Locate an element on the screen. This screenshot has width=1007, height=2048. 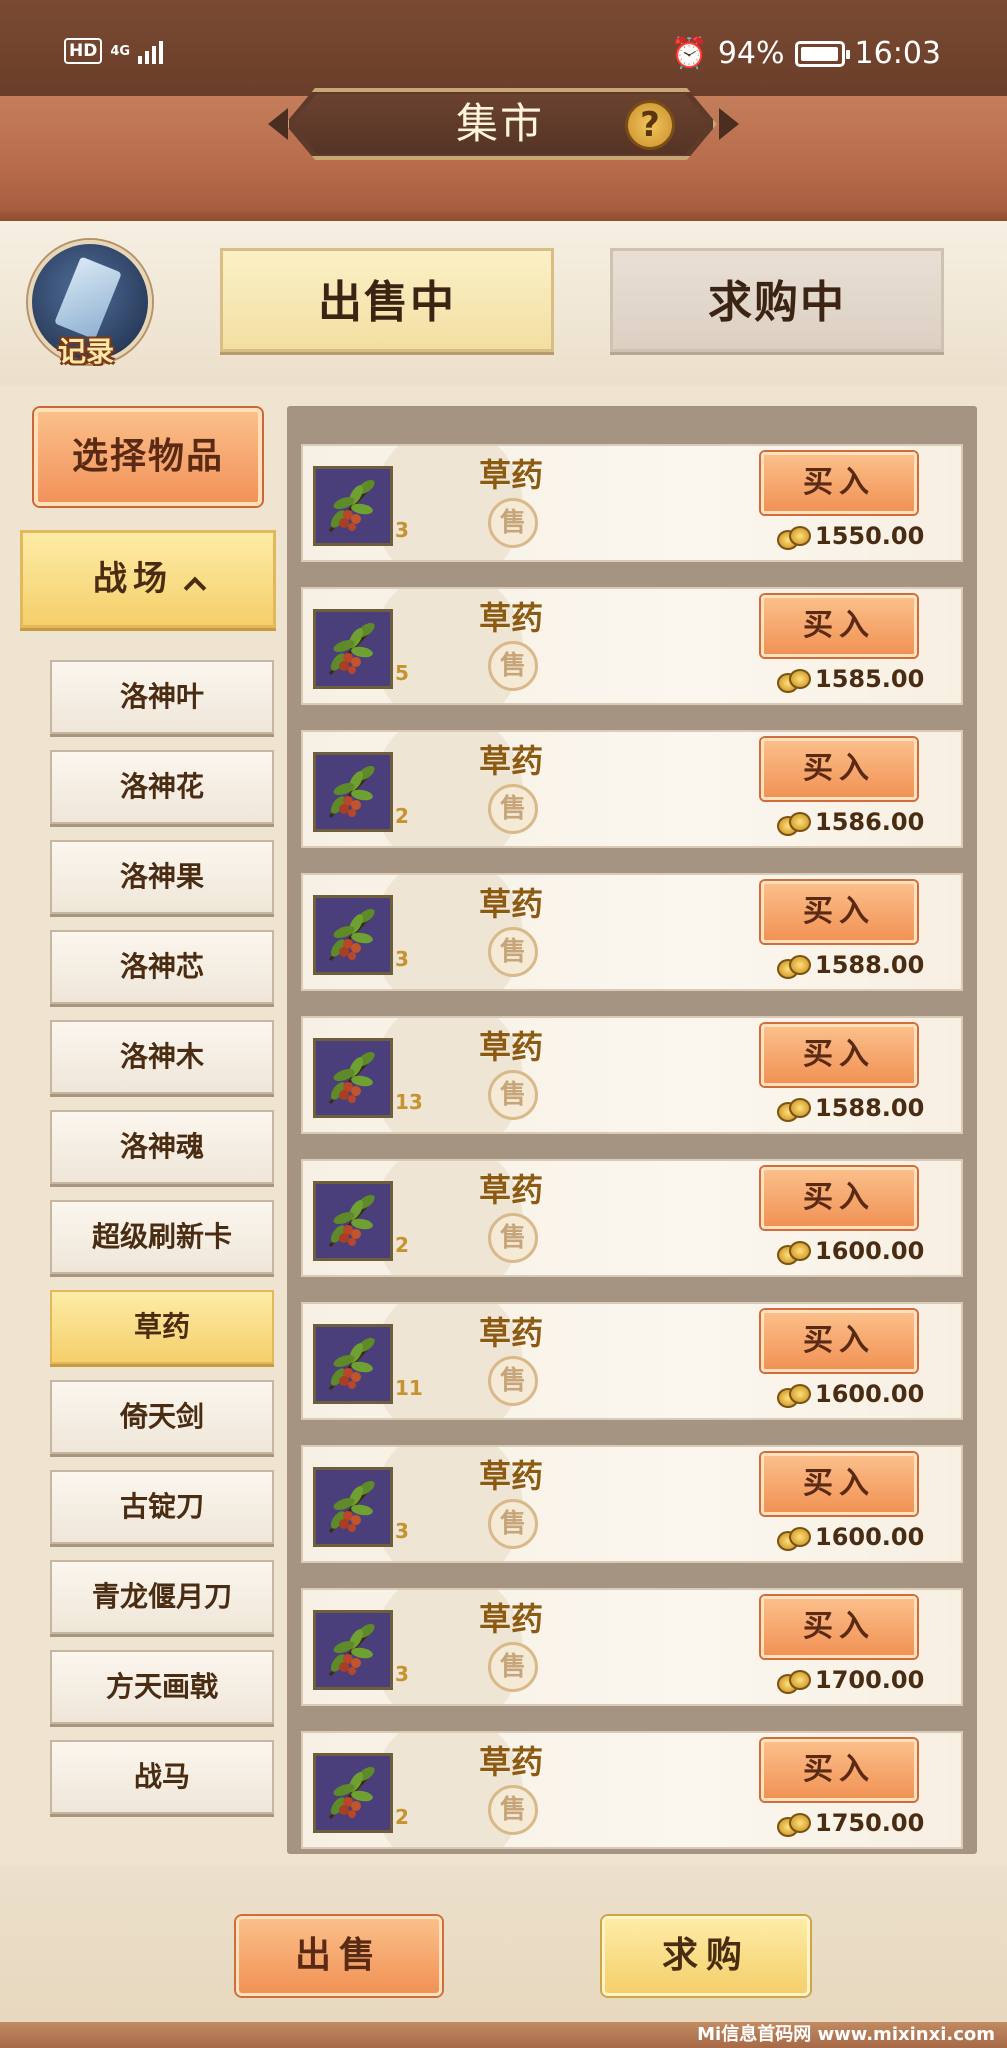
sidebar-item-luoshen-hua: 洛神花 is located at coordinates (162, 787).